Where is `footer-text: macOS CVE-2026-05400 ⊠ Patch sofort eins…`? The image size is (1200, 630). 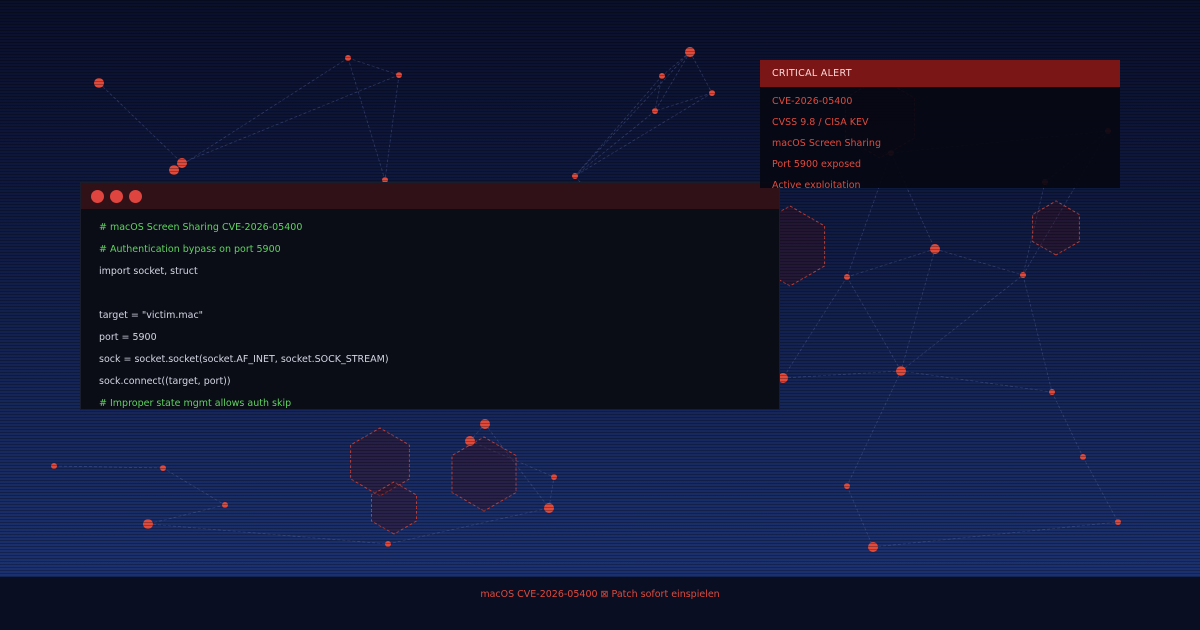
footer-text: macOS CVE-2026-05400 ⊠ Patch sofort eins… is located at coordinates (600, 594).